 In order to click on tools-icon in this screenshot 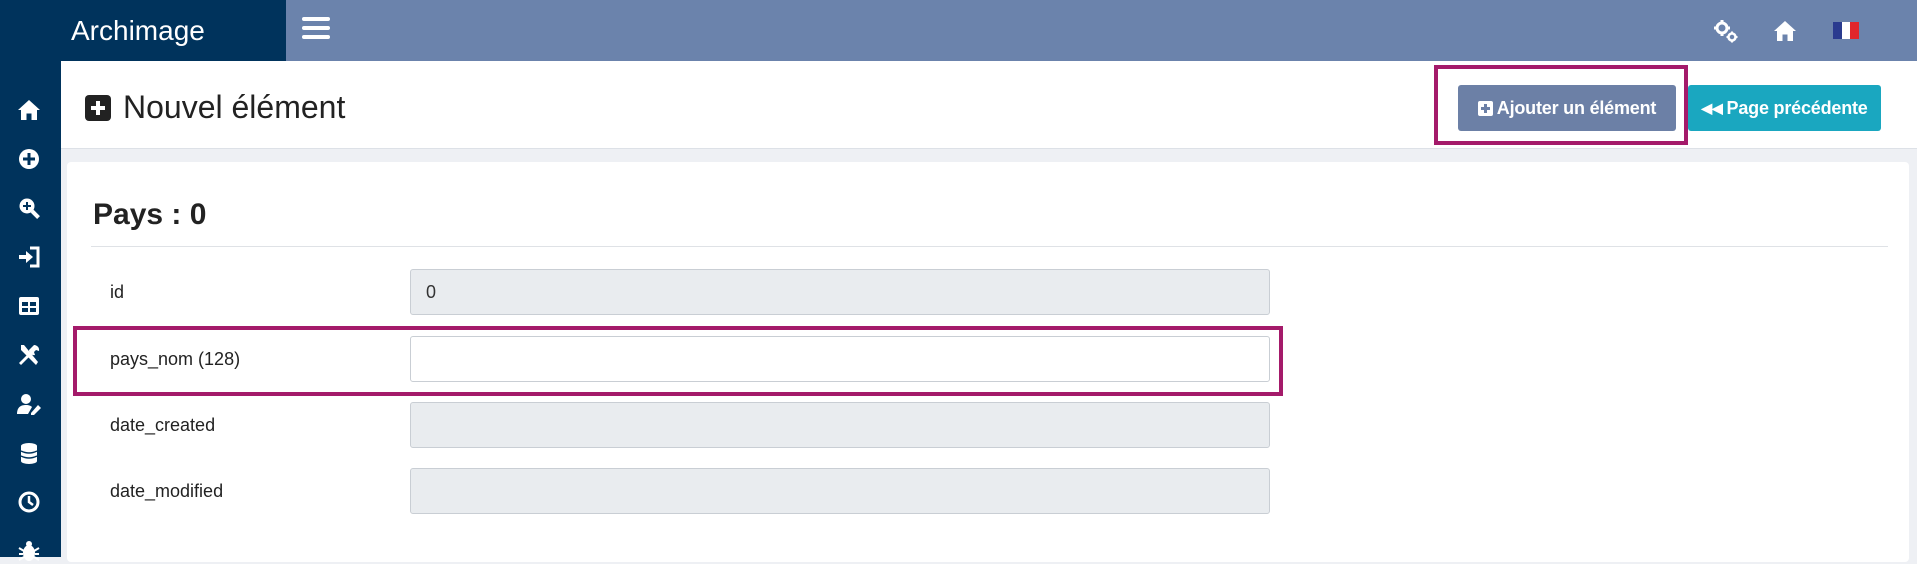, I will do `click(29, 355)`.